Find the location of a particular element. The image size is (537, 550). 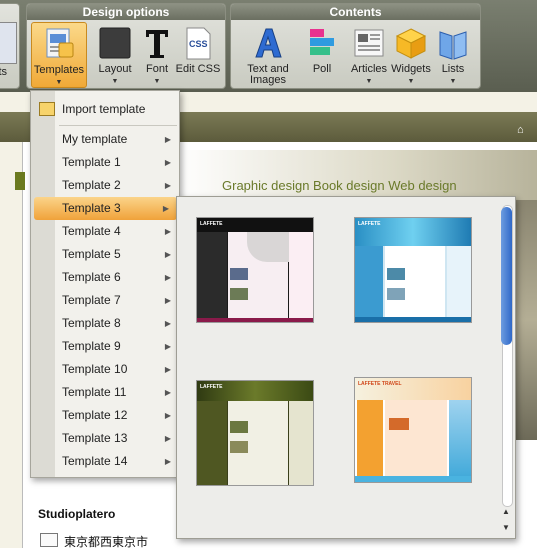

templates-label: Templates is located at coordinates (59, 70).